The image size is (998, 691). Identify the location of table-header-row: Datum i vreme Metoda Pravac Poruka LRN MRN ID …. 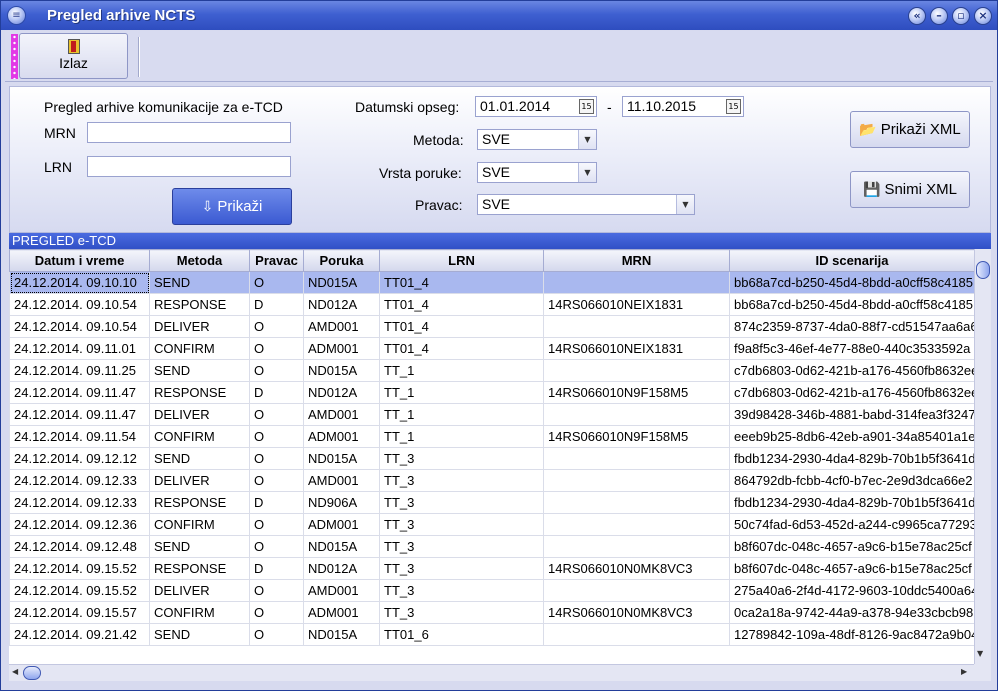
(491, 260).